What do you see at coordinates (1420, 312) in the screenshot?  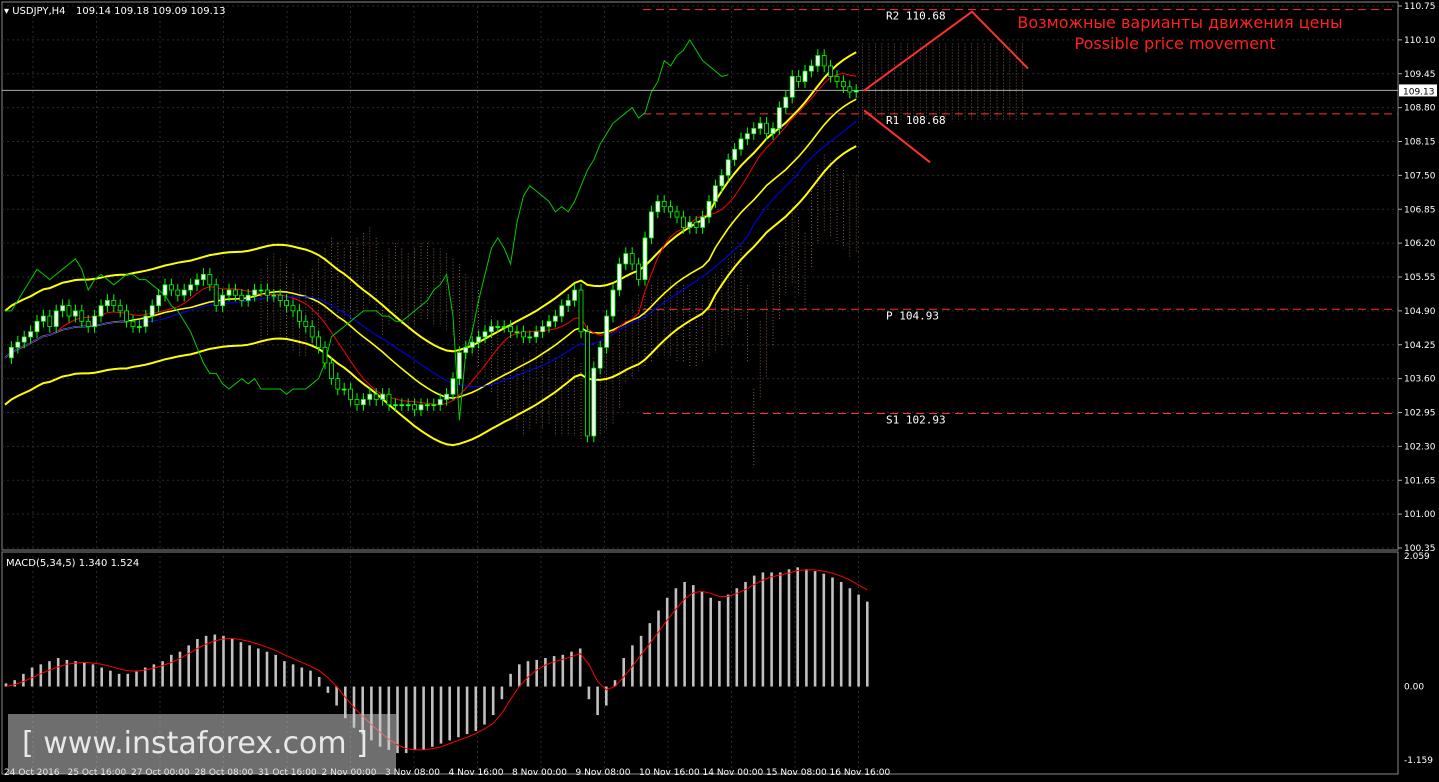 I see `price-tick-label: 104.90` at bounding box center [1420, 312].